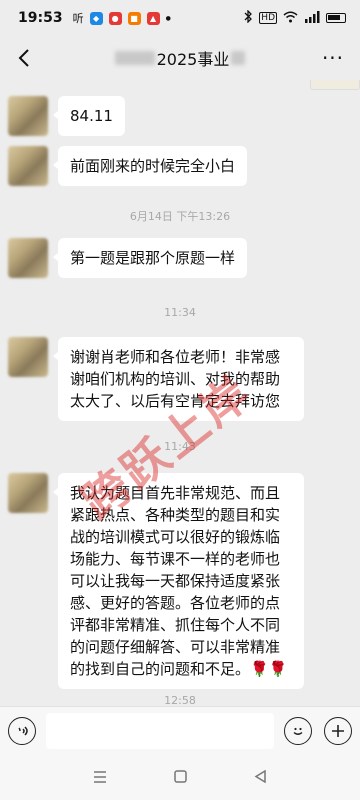 Image resolution: width=360 pixels, height=800 pixels. Describe the element at coordinates (153, 18) in the screenshot. I see `app-icon-4: ▲` at that location.